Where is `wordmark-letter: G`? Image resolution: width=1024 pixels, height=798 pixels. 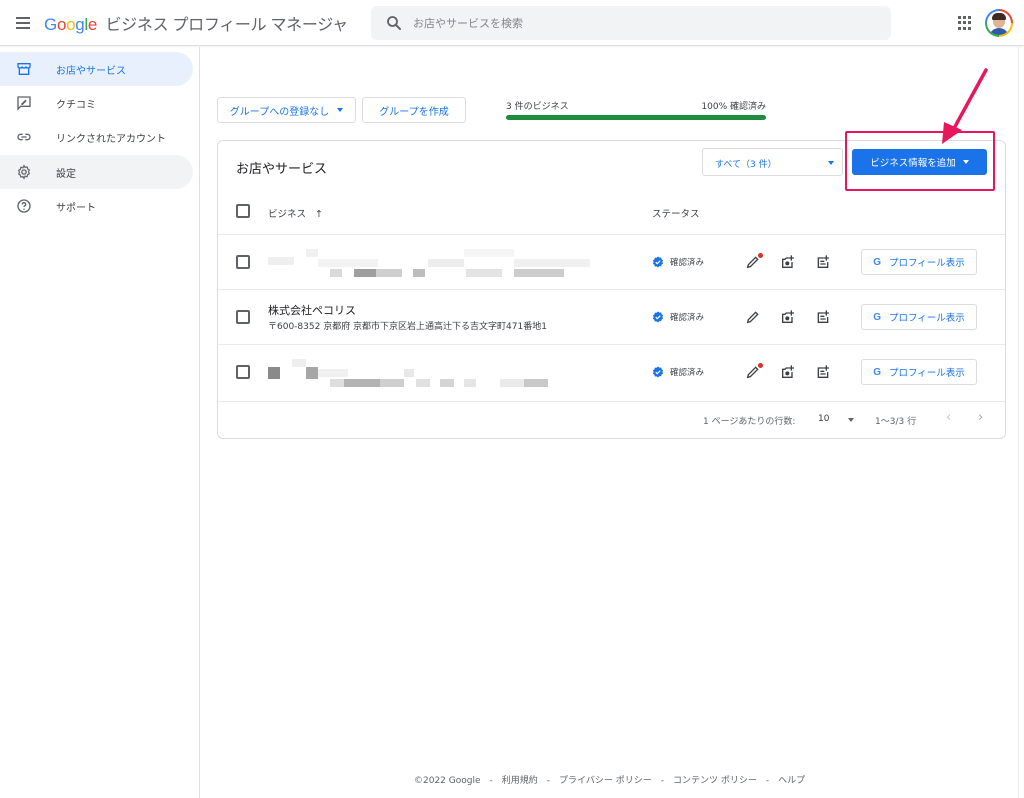
wordmark-letter: G is located at coordinates (50, 24).